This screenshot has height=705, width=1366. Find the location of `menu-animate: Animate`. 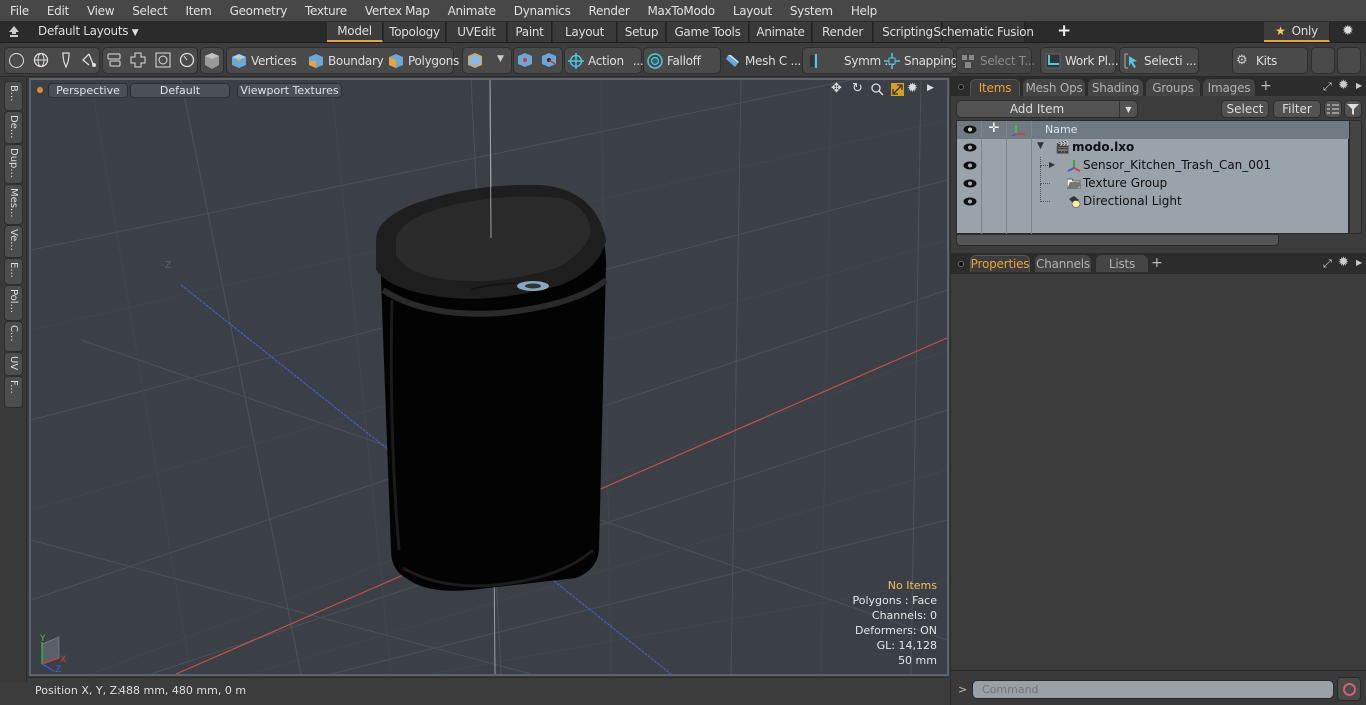

menu-animate: Animate is located at coordinates (471, 11).